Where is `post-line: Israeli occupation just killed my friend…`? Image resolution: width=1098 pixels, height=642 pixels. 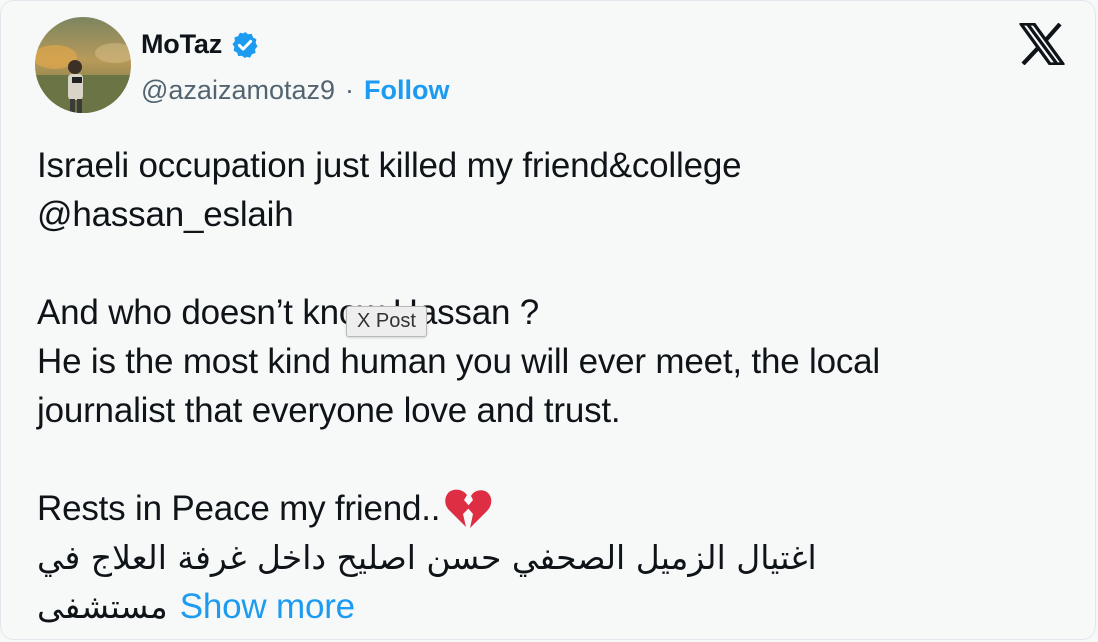 post-line: Israeli occupation just killed my friend… is located at coordinates (389, 165).